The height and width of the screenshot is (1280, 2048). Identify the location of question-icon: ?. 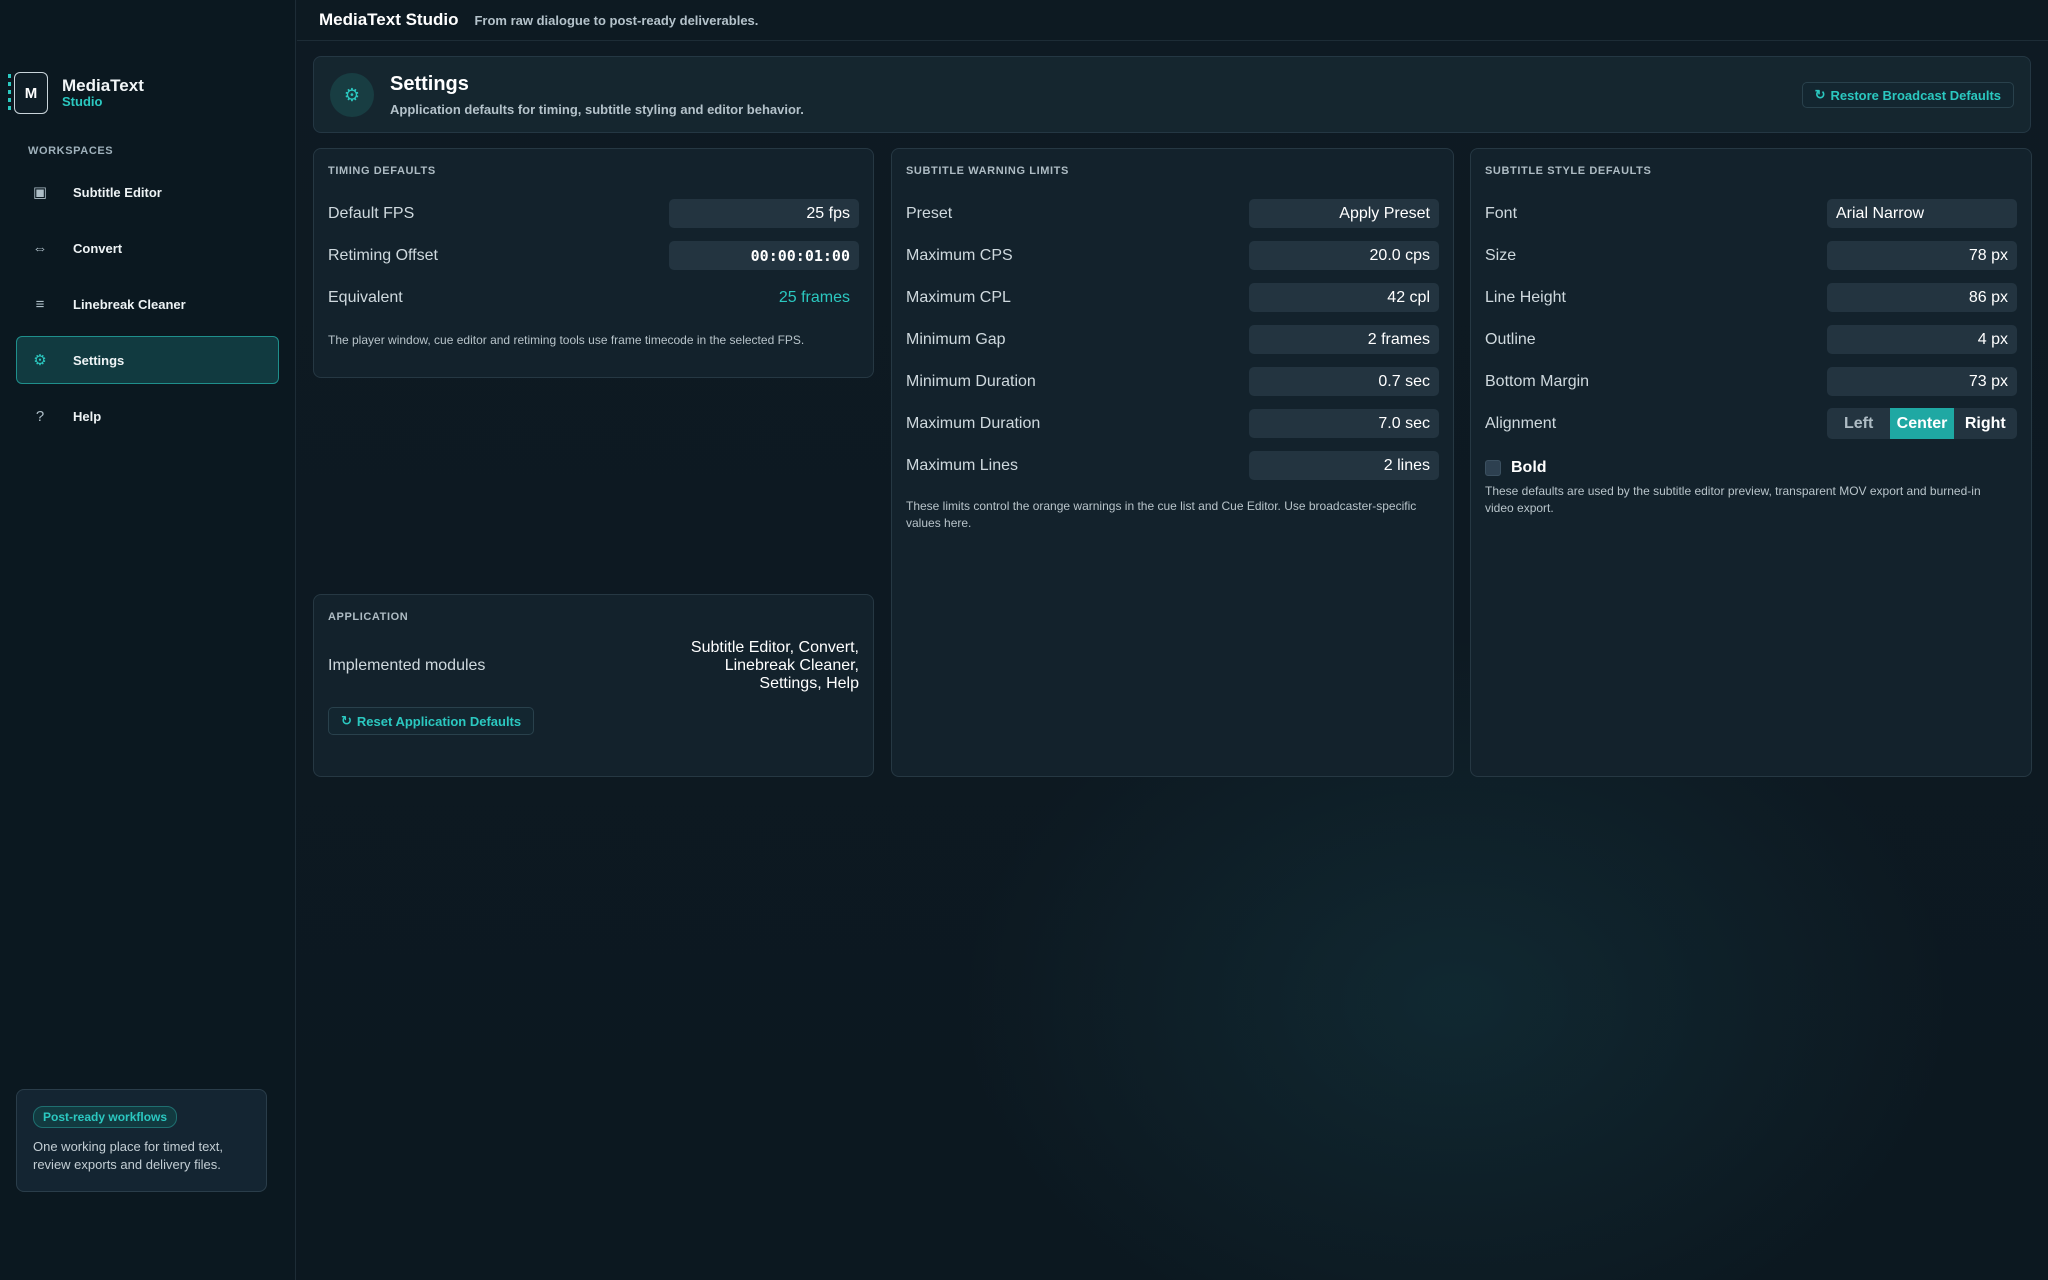
(40, 416).